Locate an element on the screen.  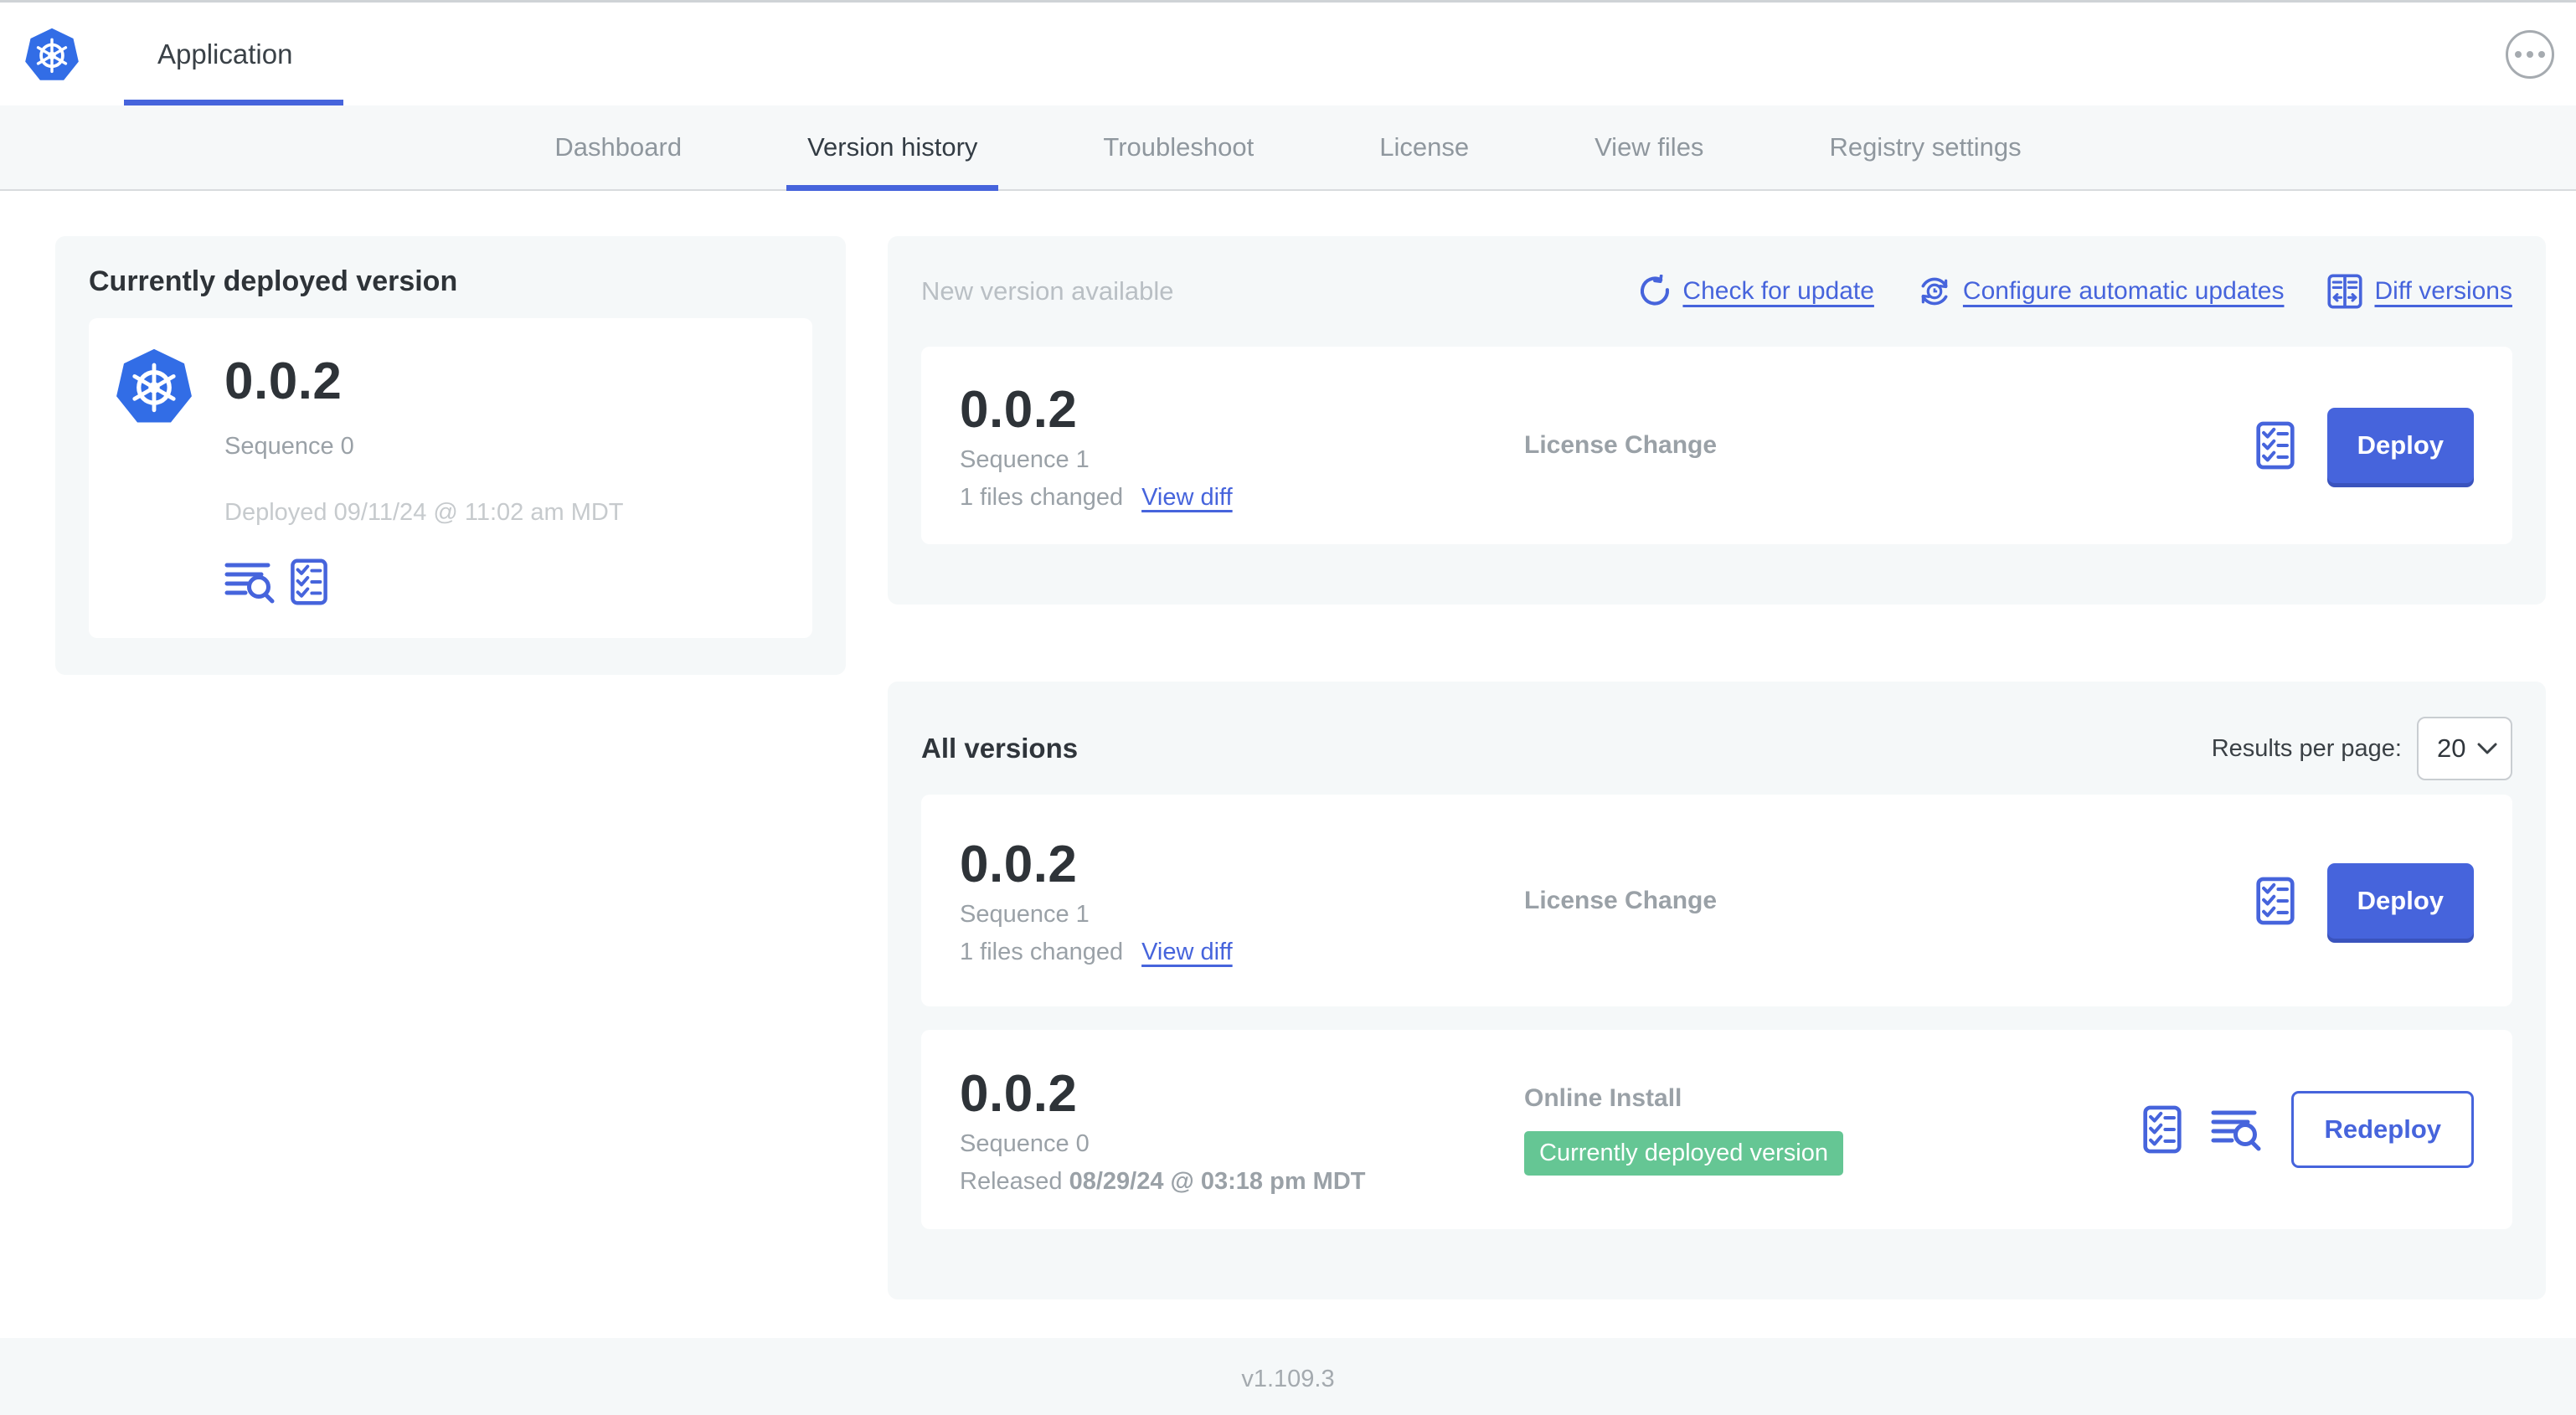
tab-registry-settings: Registry settings is located at coordinates (1925, 147).